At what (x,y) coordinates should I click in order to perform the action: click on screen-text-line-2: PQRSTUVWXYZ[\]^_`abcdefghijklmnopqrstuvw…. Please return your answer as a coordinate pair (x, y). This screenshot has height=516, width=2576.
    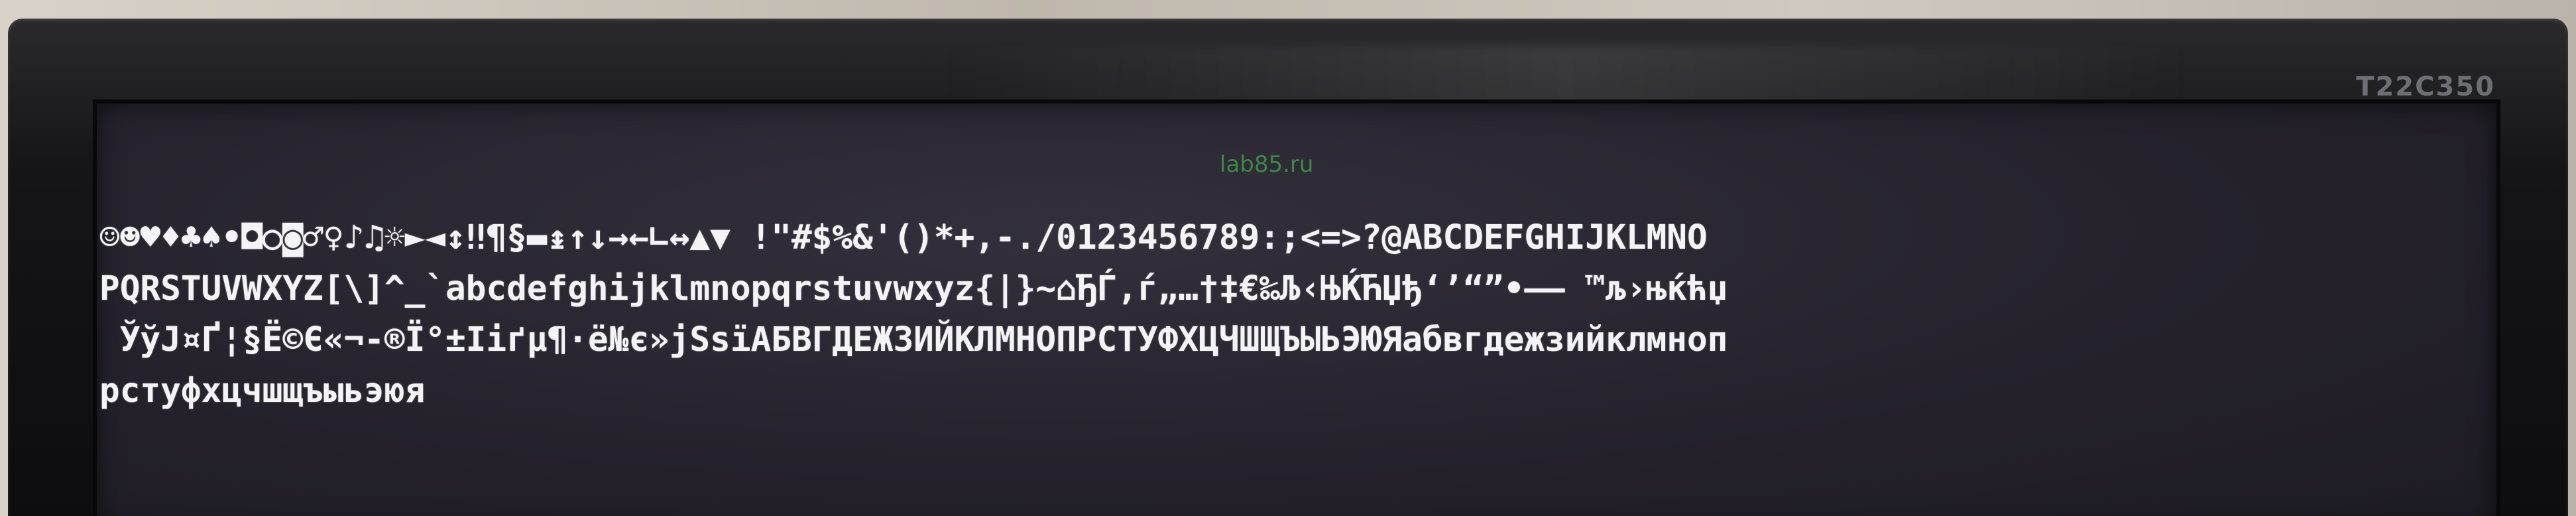
    Looking at the image, I should click on (914, 288).